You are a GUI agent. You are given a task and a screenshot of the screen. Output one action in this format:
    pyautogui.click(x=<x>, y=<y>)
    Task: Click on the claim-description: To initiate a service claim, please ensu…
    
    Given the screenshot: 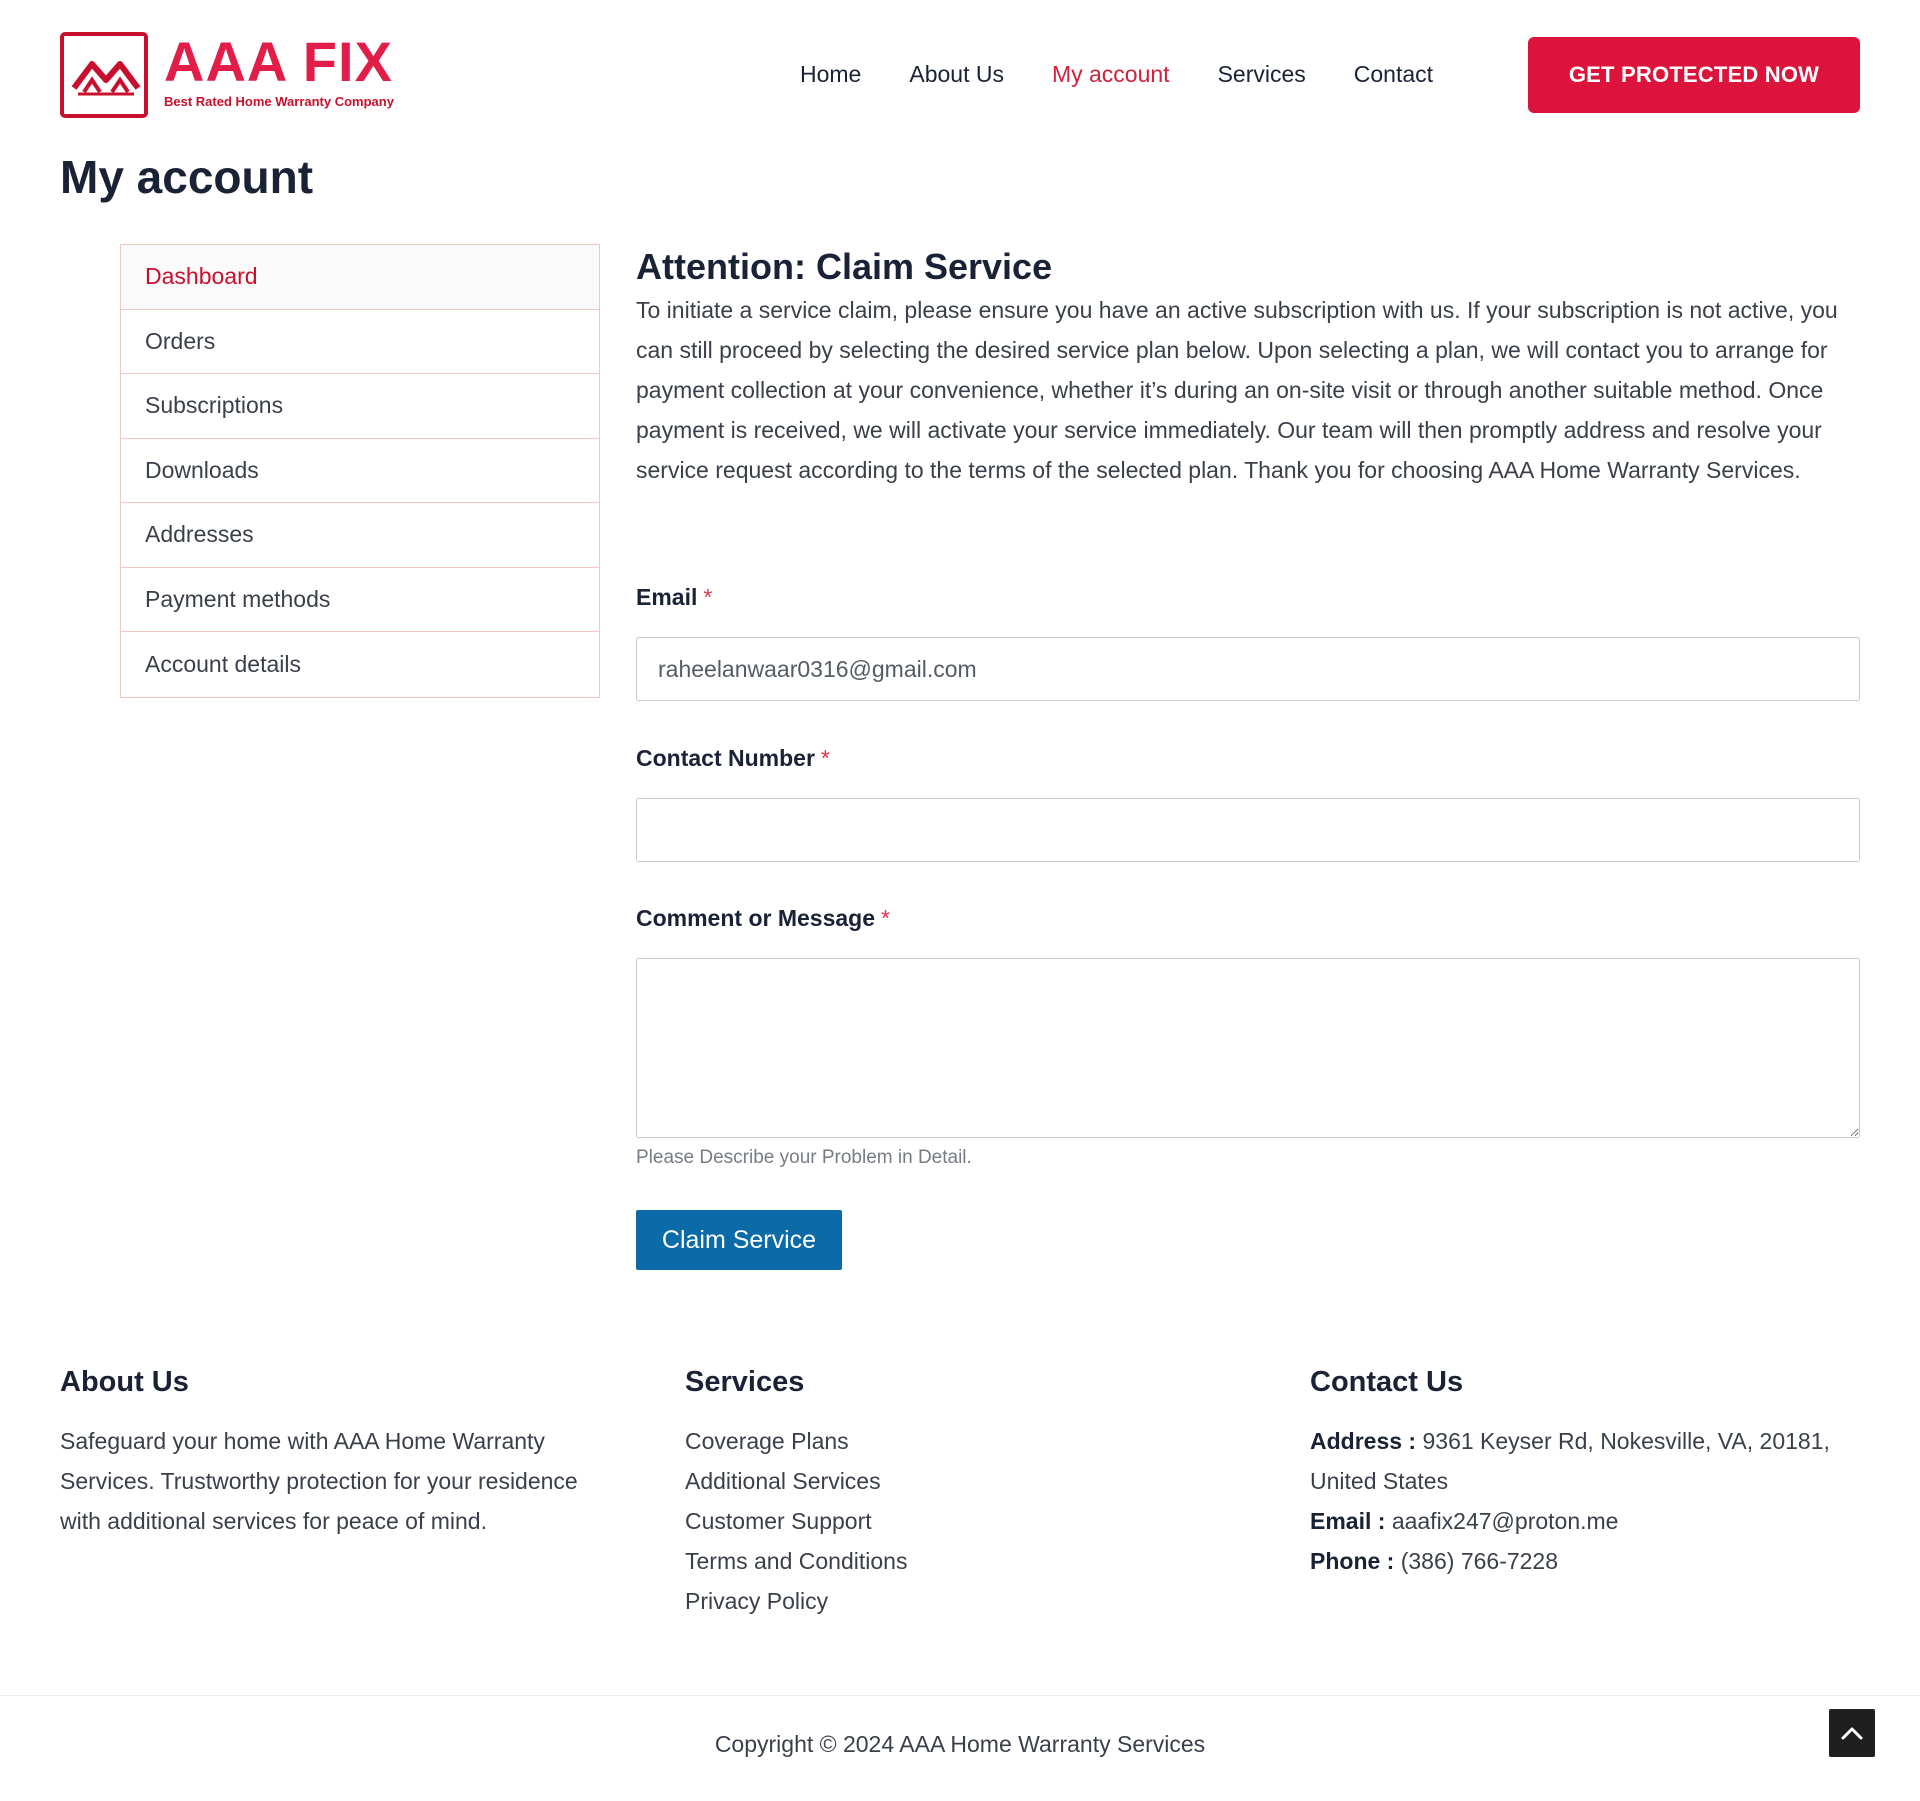 What is the action you would take?
    pyautogui.click(x=1237, y=390)
    